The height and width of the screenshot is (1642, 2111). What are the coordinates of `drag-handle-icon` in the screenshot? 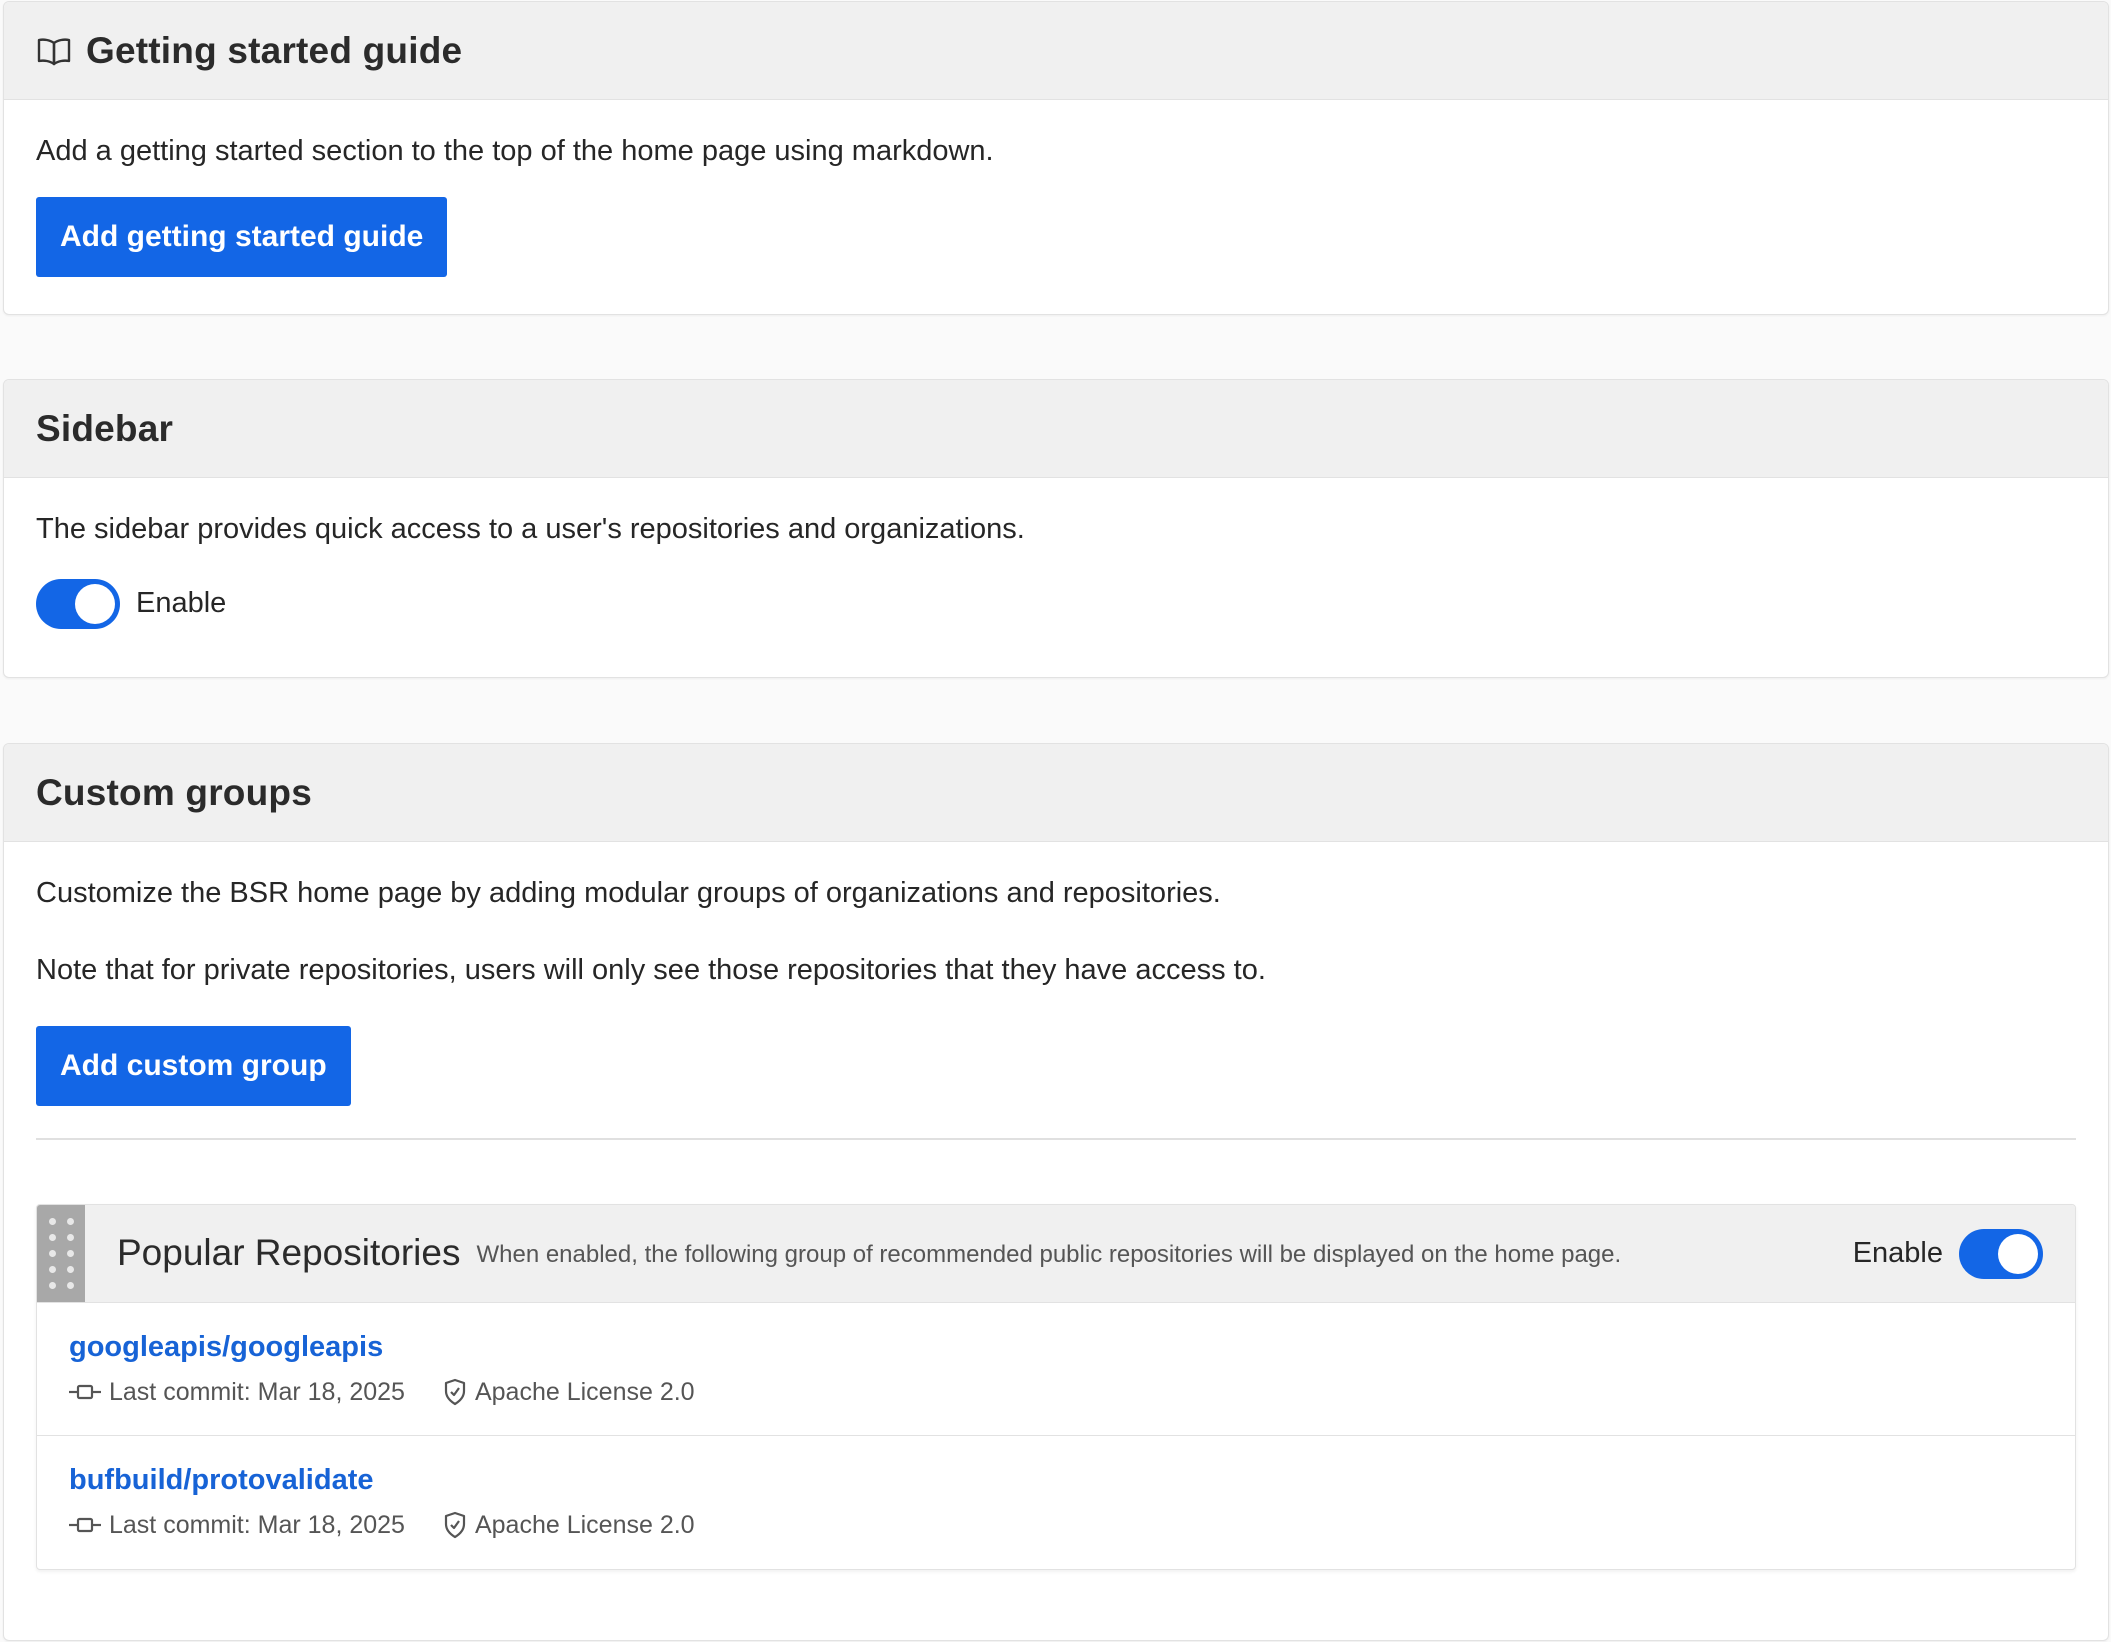 It's located at (61, 1253).